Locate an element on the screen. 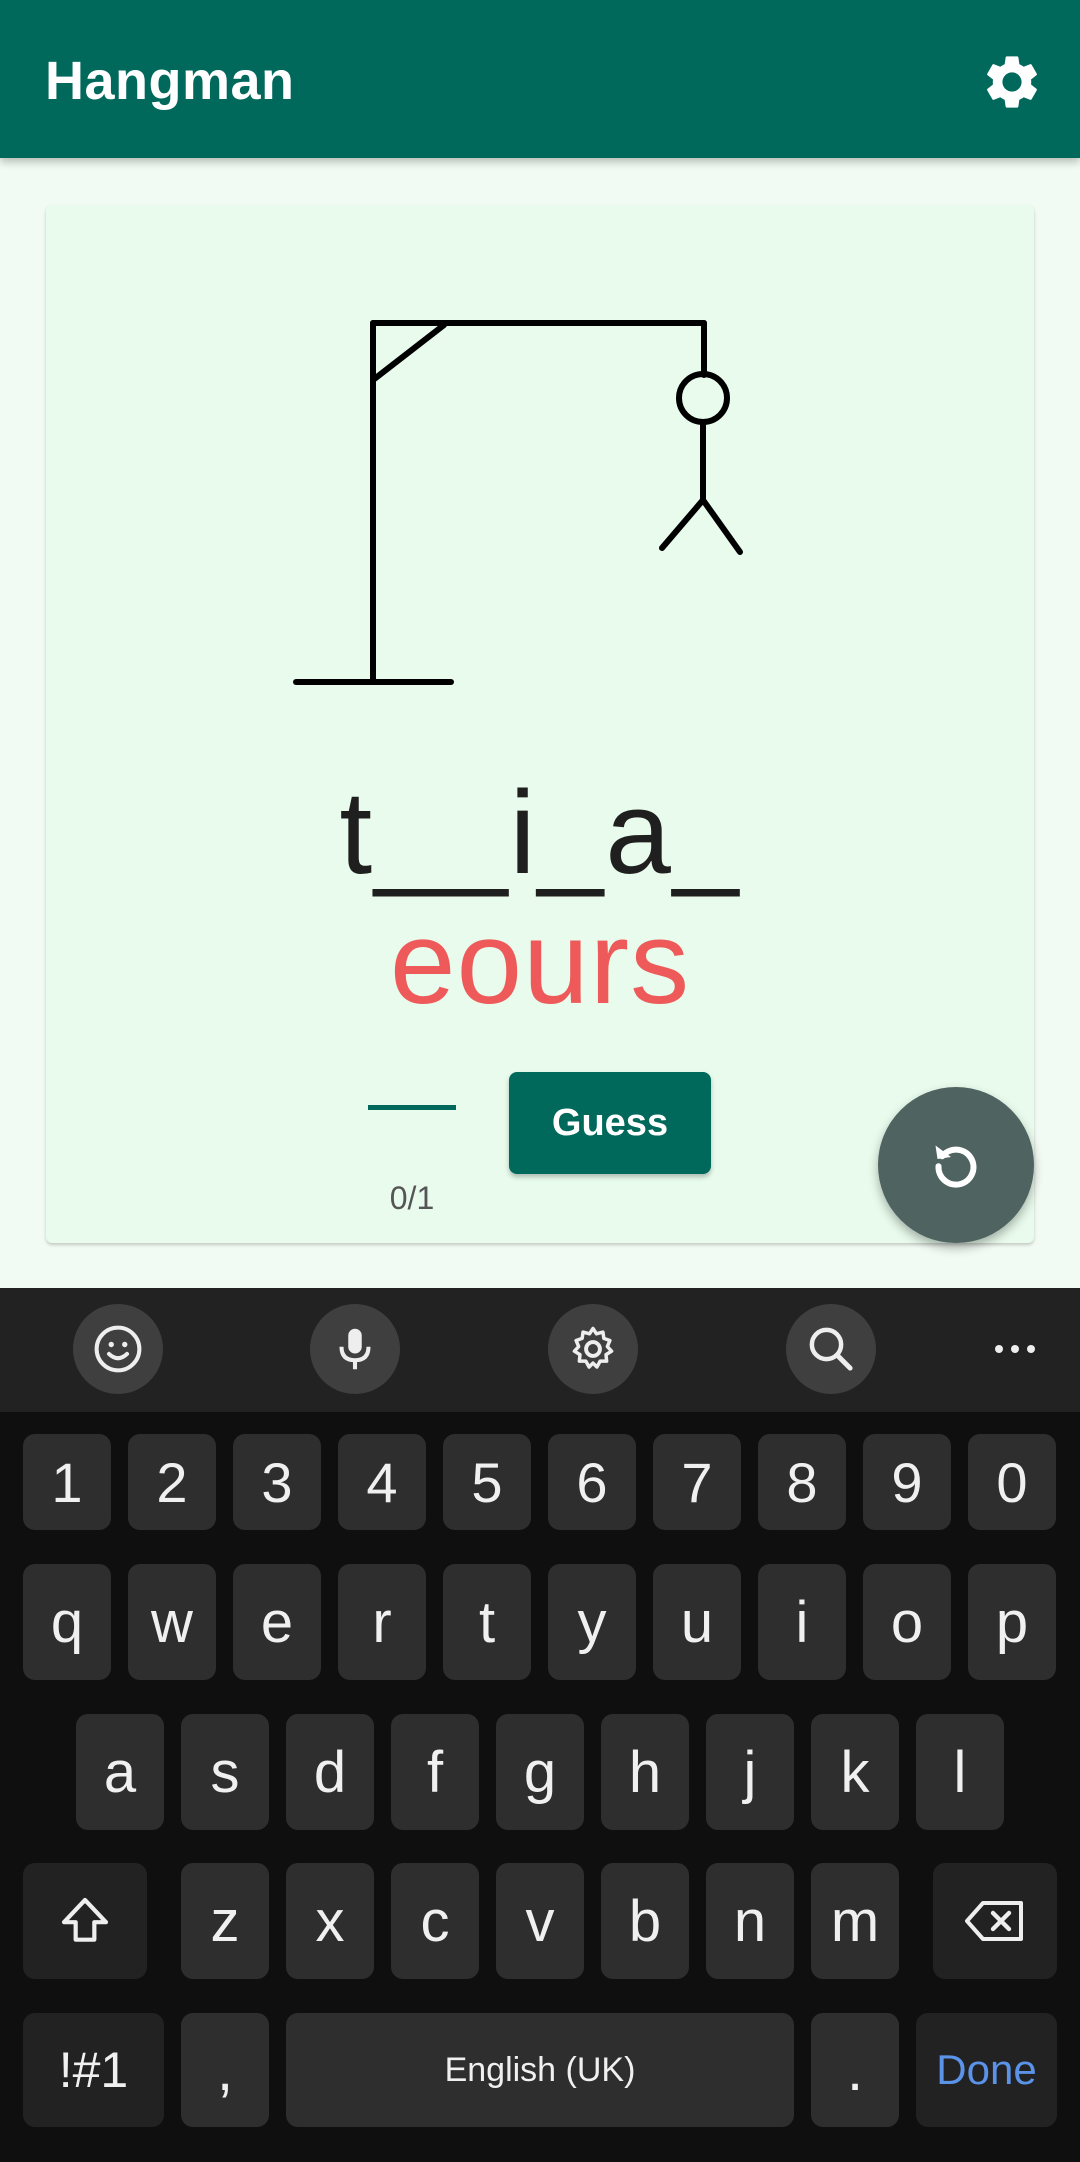 The width and height of the screenshot is (1080, 2162). key-j: j is located at coordinates (750, 1772).